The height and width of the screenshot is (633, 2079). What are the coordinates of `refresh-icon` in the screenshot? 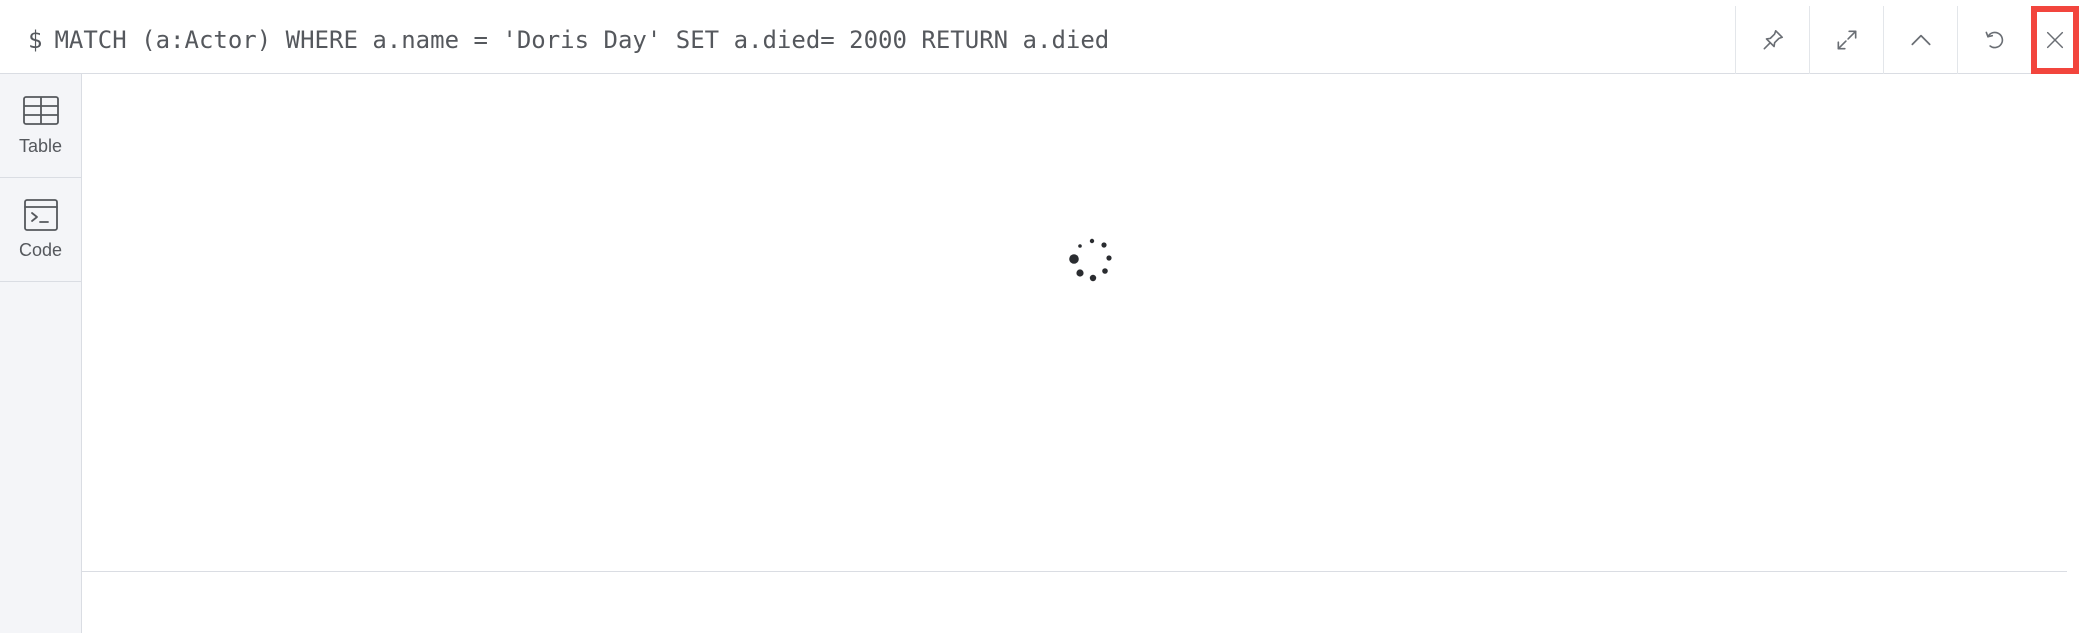 It's located at (1994, 40).